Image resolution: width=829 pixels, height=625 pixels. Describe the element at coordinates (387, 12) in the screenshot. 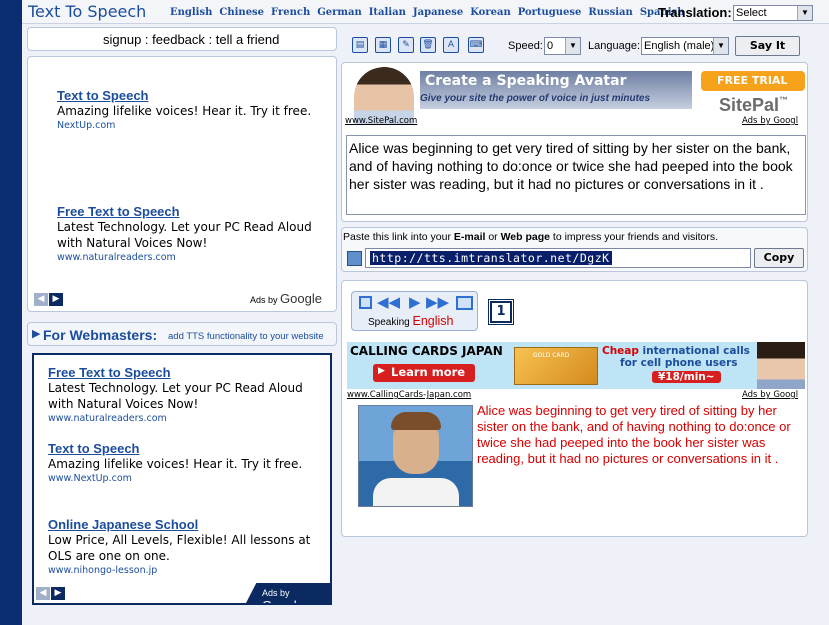

I see `lang-link-italian: Italian` at that location.